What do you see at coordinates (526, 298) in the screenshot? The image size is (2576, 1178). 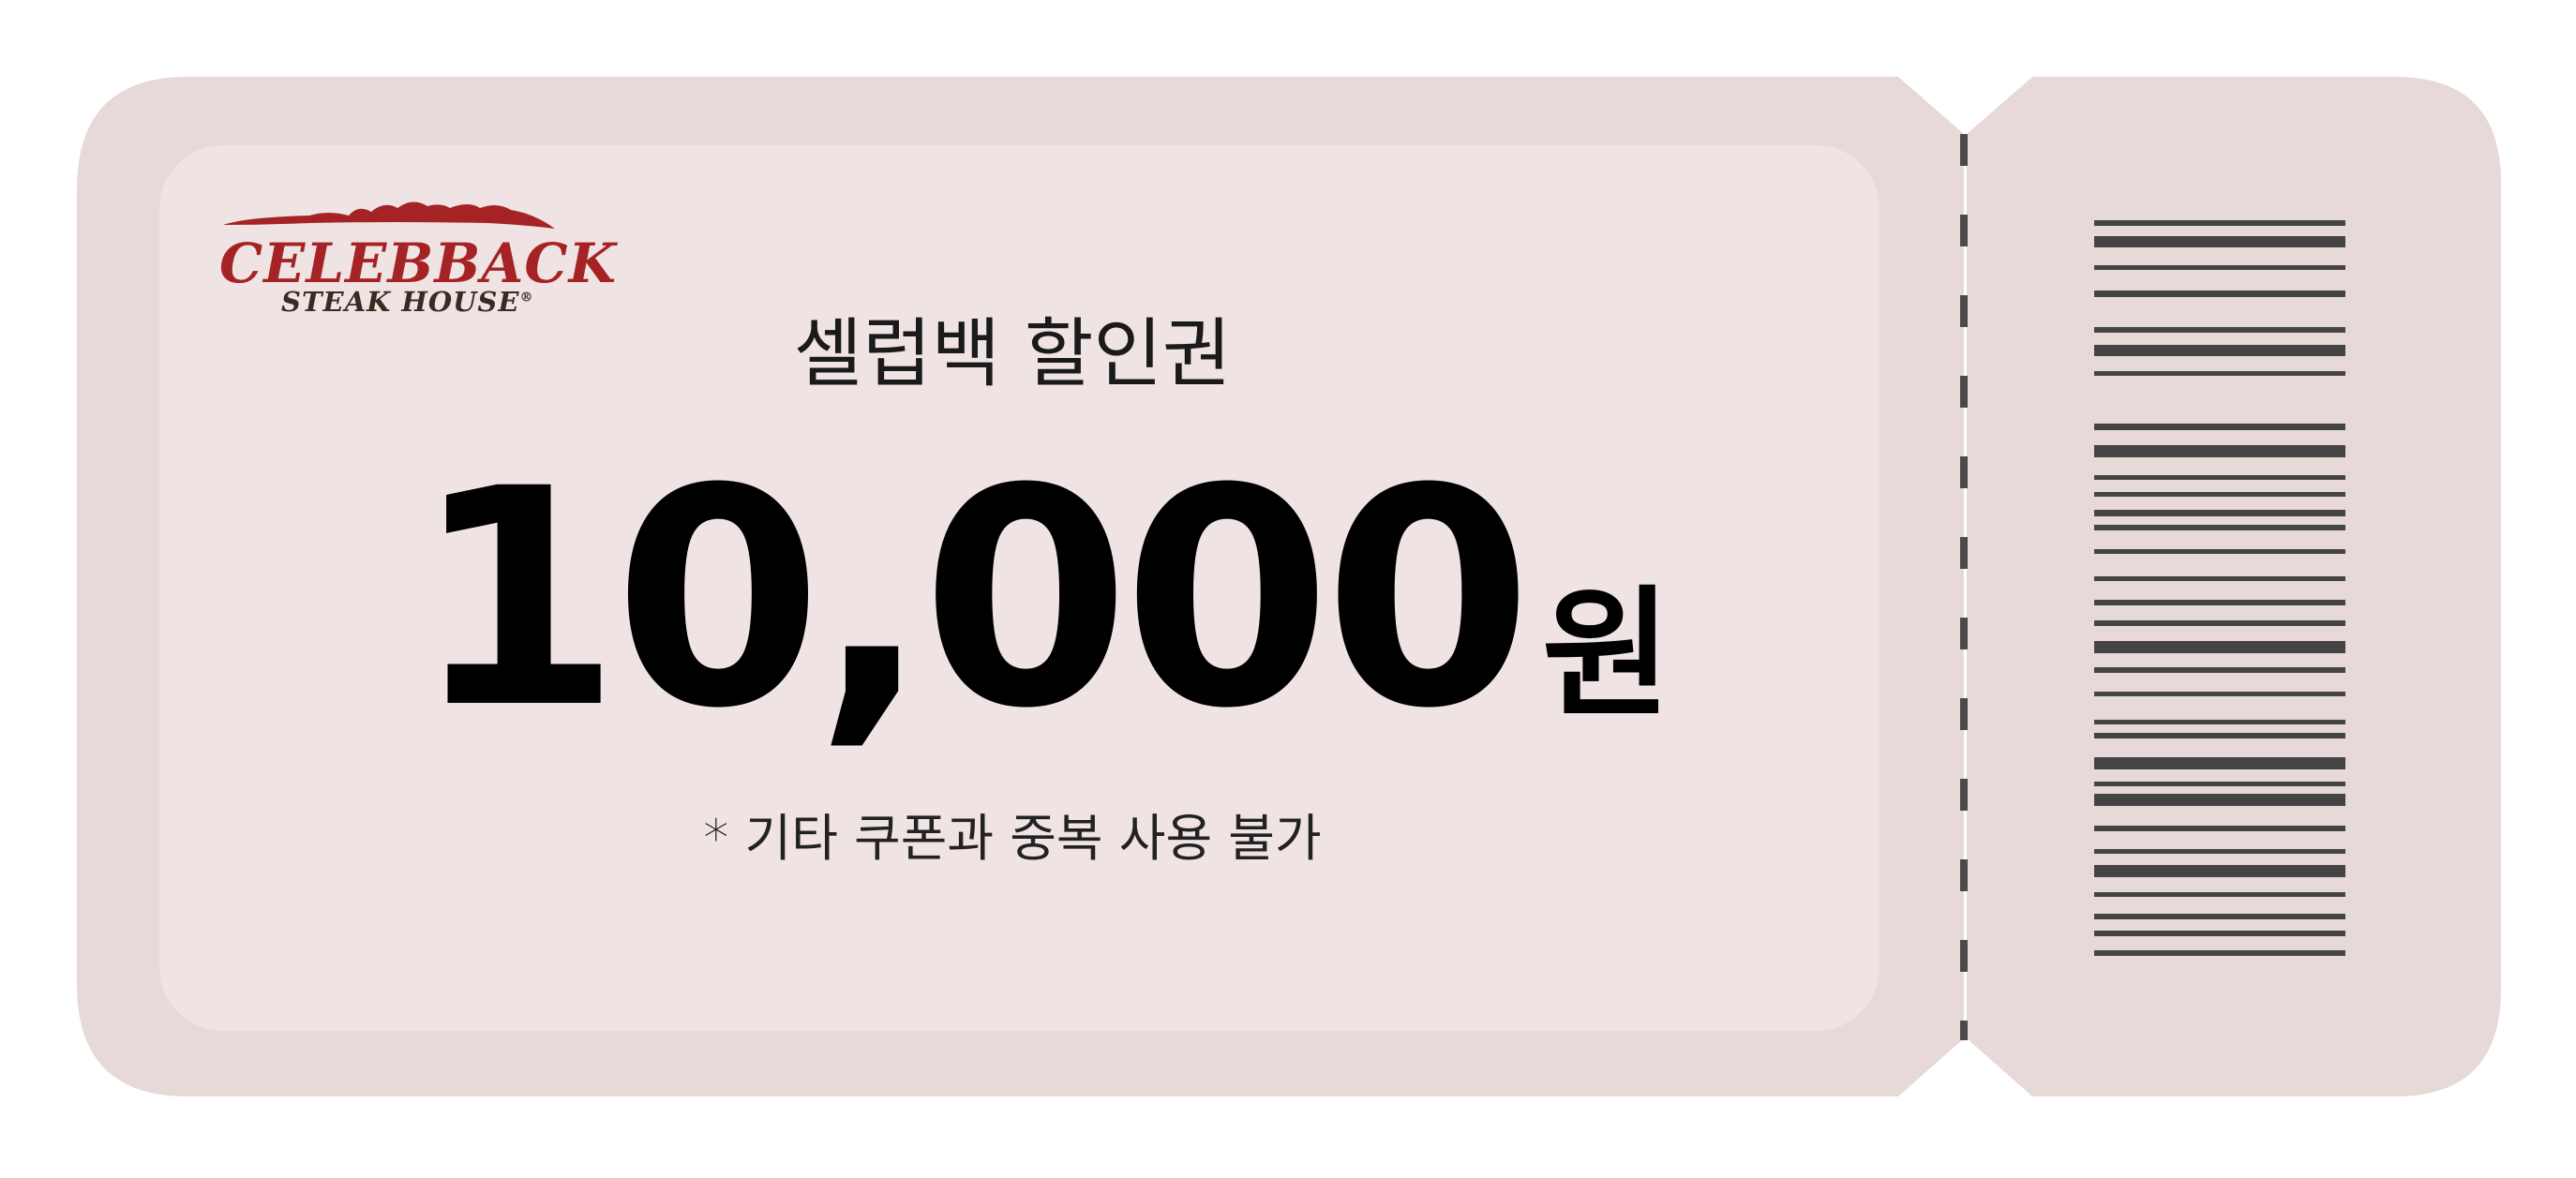 I see `registered-mark: ®` at bounding box center [526, 298].